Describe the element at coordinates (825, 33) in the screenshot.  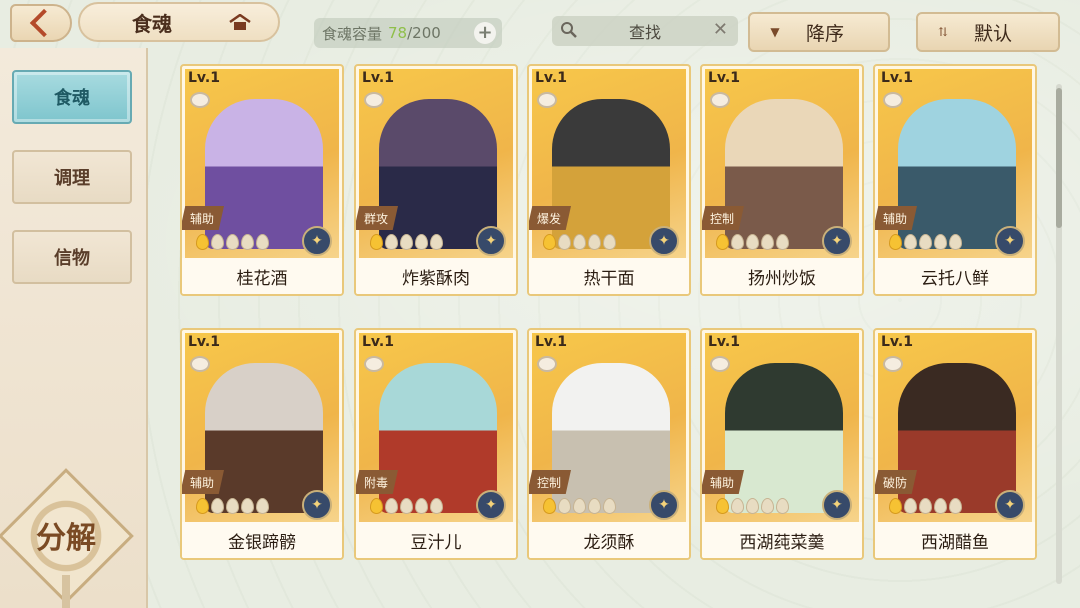
I see `sort-order-label: 降序` at that location.